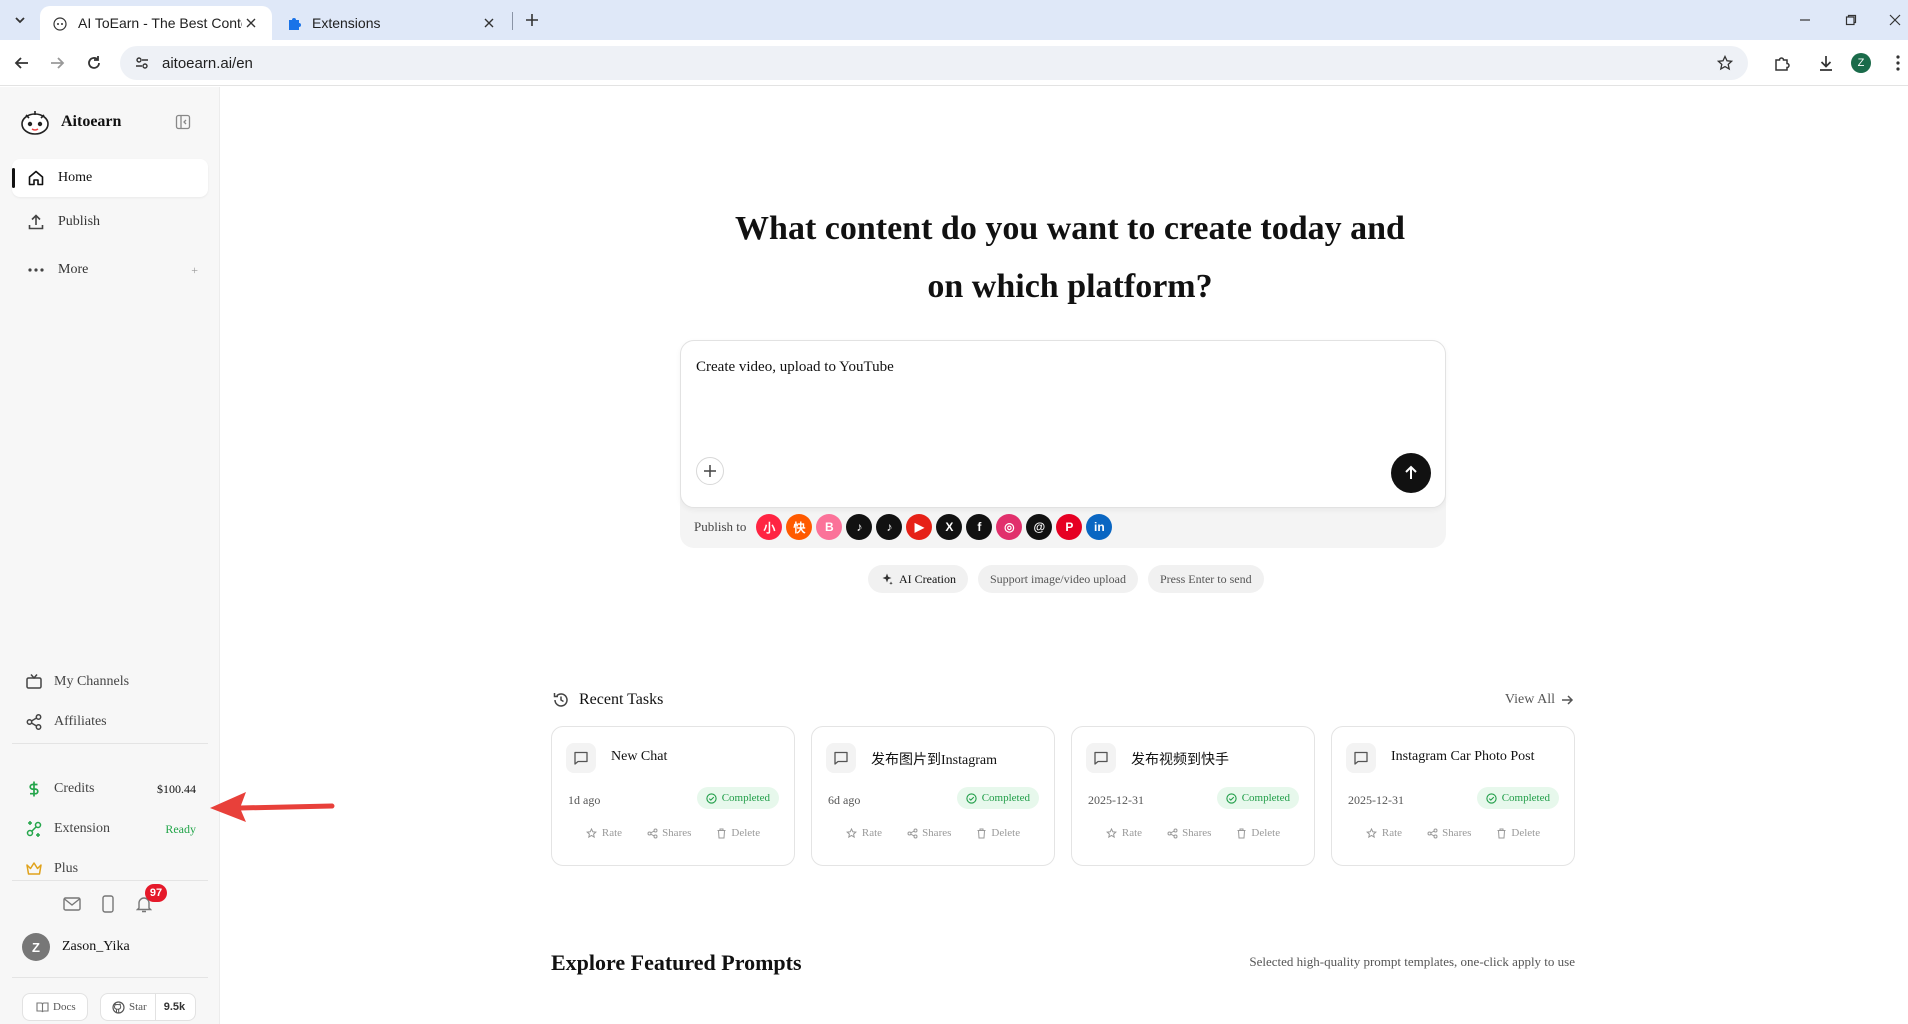 The image size is (1908, 1024). Describe the element at coordinates (110, 789) in the screenshot. I see `sidebar-item-credits: Credits $100.44` at that location.